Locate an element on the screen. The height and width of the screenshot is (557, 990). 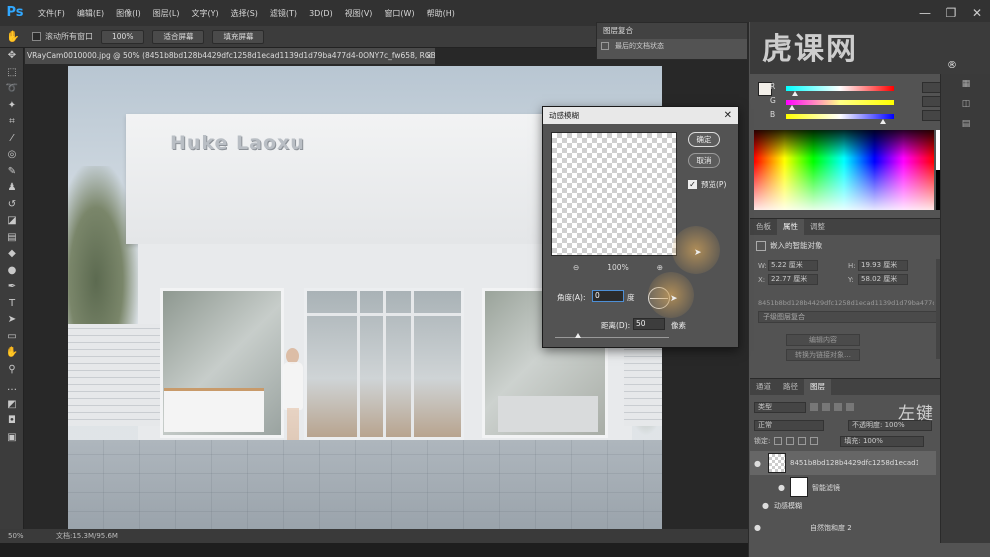
height-field: 19.93 厘米 is located at coordinates (883, 265).